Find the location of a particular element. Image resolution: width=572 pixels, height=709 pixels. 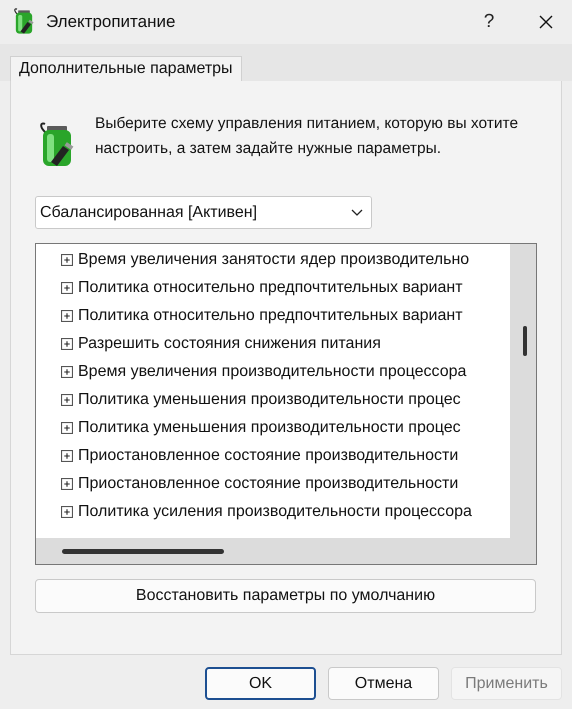

battery-plug-icon is located at coordinates (24, 22).